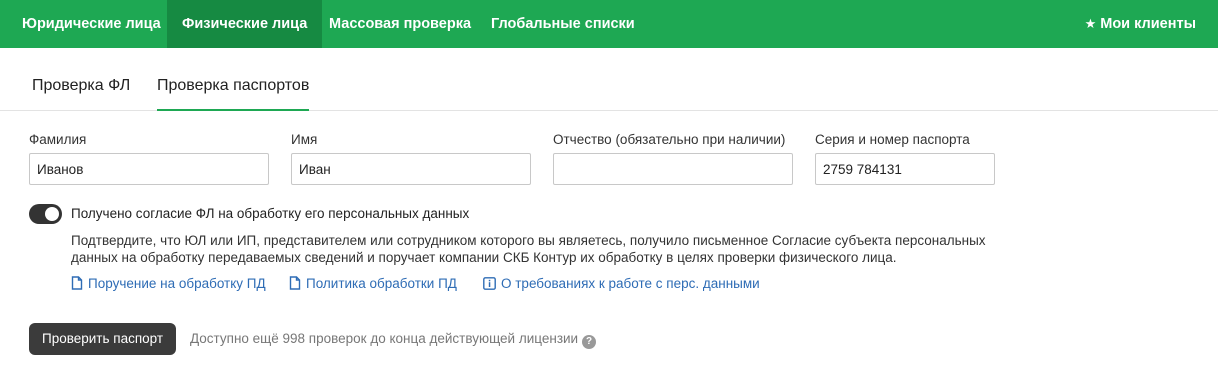  What do you see at coordinates (673, 169) in the screenshot?
I see `patronymic-input` at bounding box center [673, 169].